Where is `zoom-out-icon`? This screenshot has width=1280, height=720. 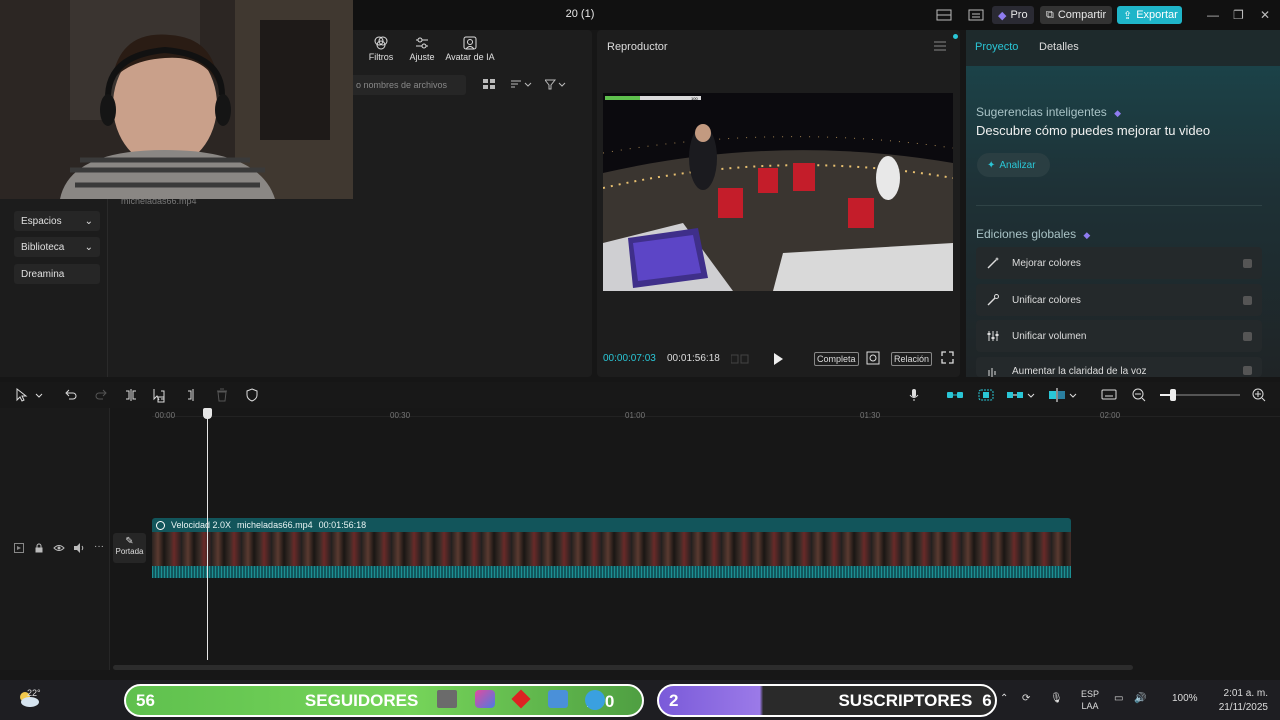
zoom-out-icon is located at coordinates (1139, 395).